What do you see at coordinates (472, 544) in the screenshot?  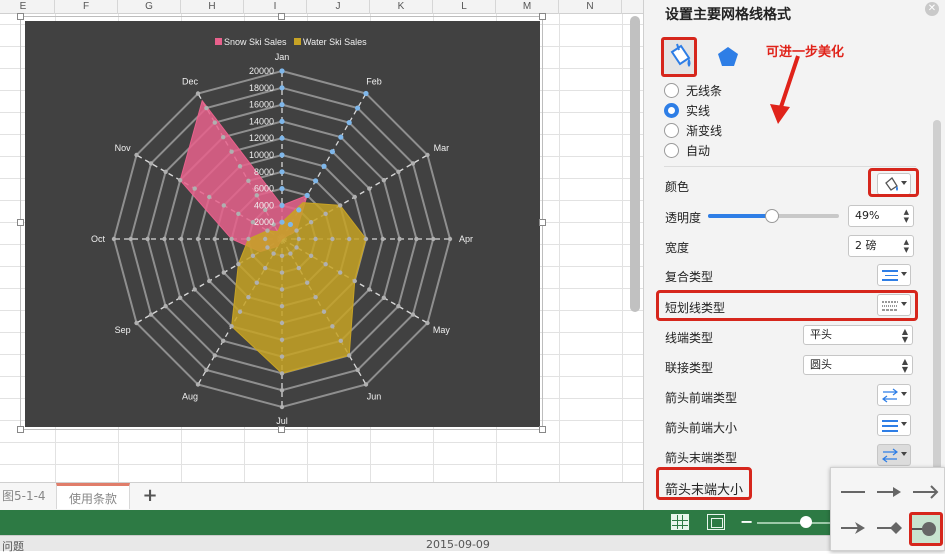 I see `bottom-strip: 问题 2015-09-09` at bounding box center [472, 544].